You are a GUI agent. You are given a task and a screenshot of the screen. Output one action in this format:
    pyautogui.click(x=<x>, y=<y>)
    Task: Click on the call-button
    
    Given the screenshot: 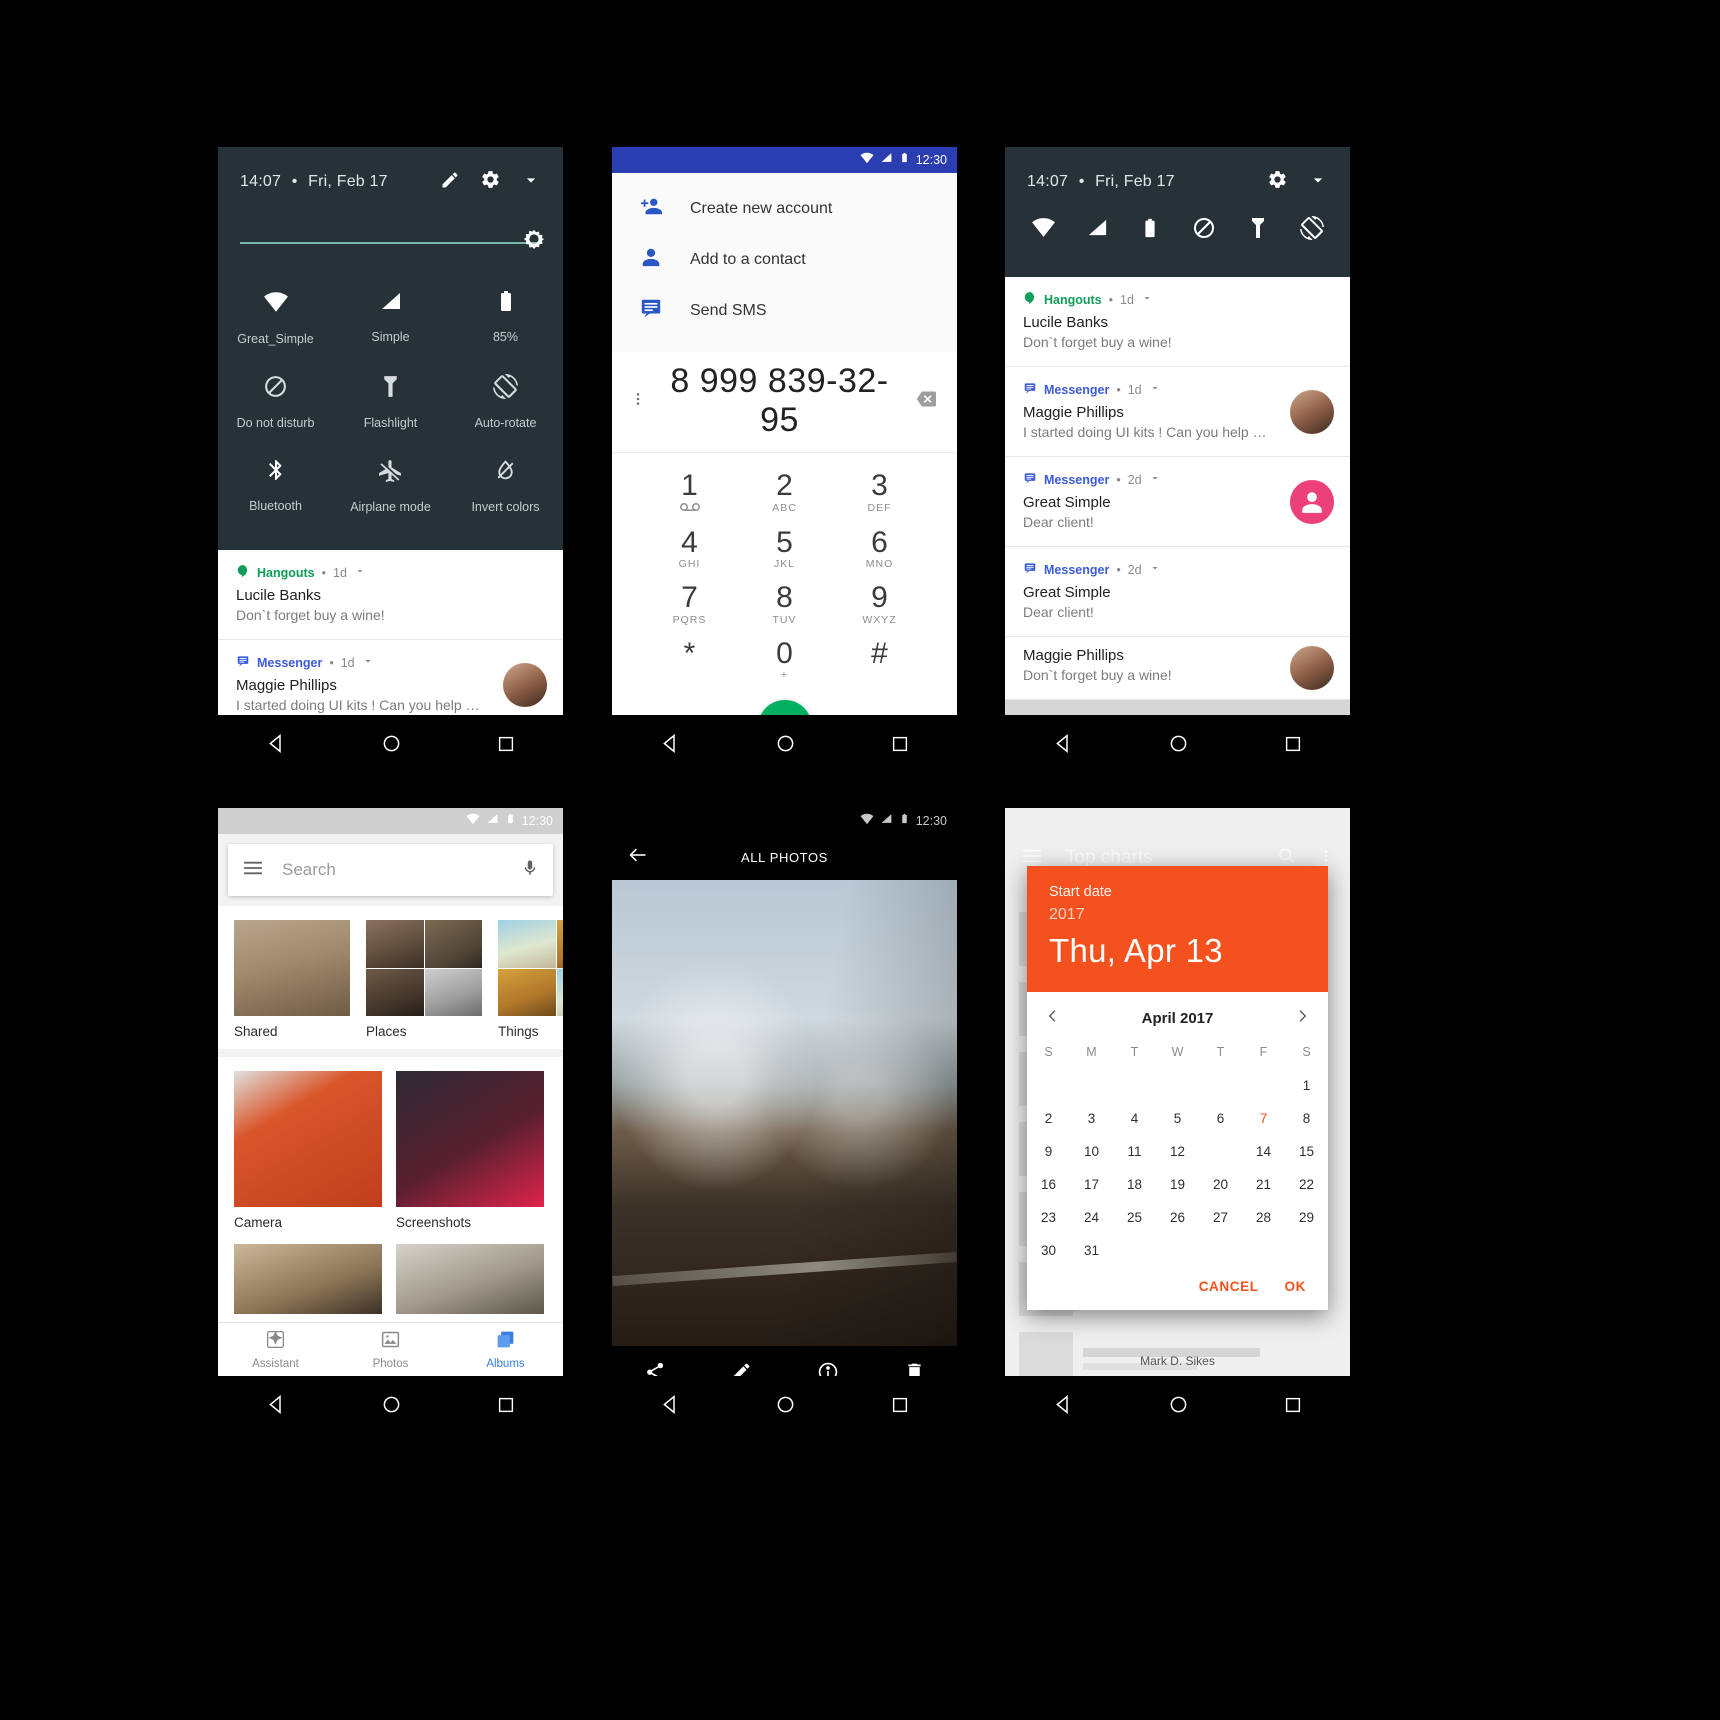 What is the action you would take?
    pyautogui.click(x=784, y=707)
    